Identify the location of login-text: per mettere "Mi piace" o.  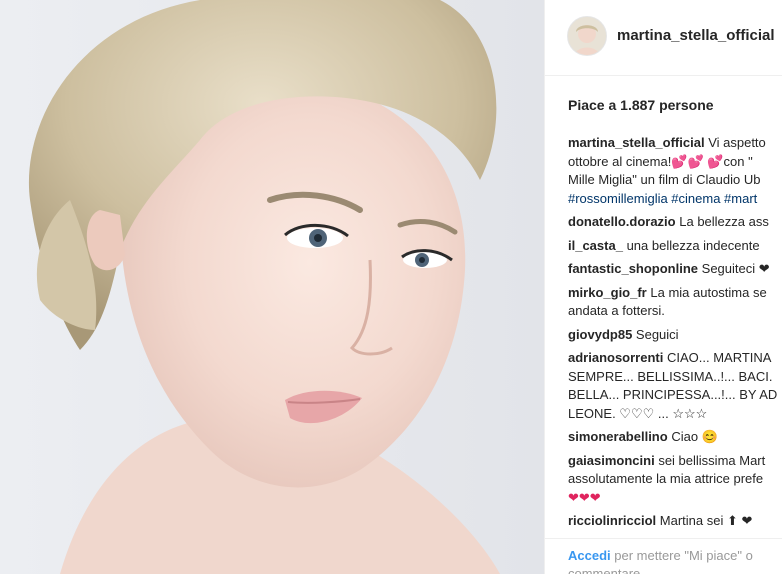
(683, 555).